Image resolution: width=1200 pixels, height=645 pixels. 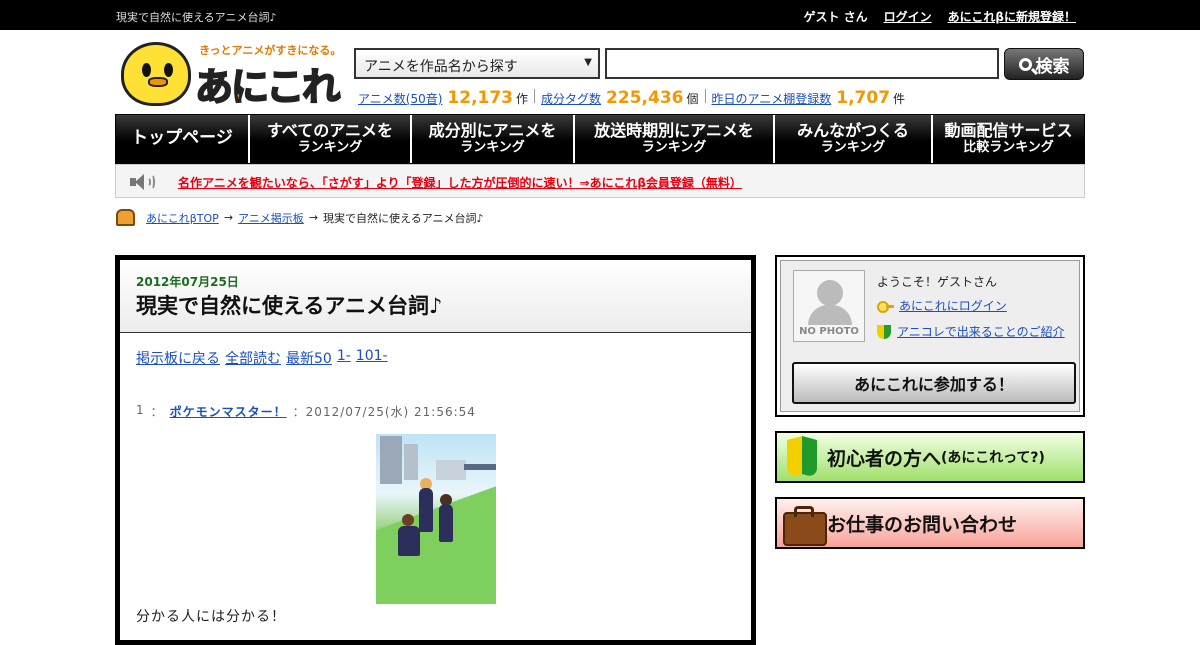 I want to click on search-input, so click(x=802, y=63).